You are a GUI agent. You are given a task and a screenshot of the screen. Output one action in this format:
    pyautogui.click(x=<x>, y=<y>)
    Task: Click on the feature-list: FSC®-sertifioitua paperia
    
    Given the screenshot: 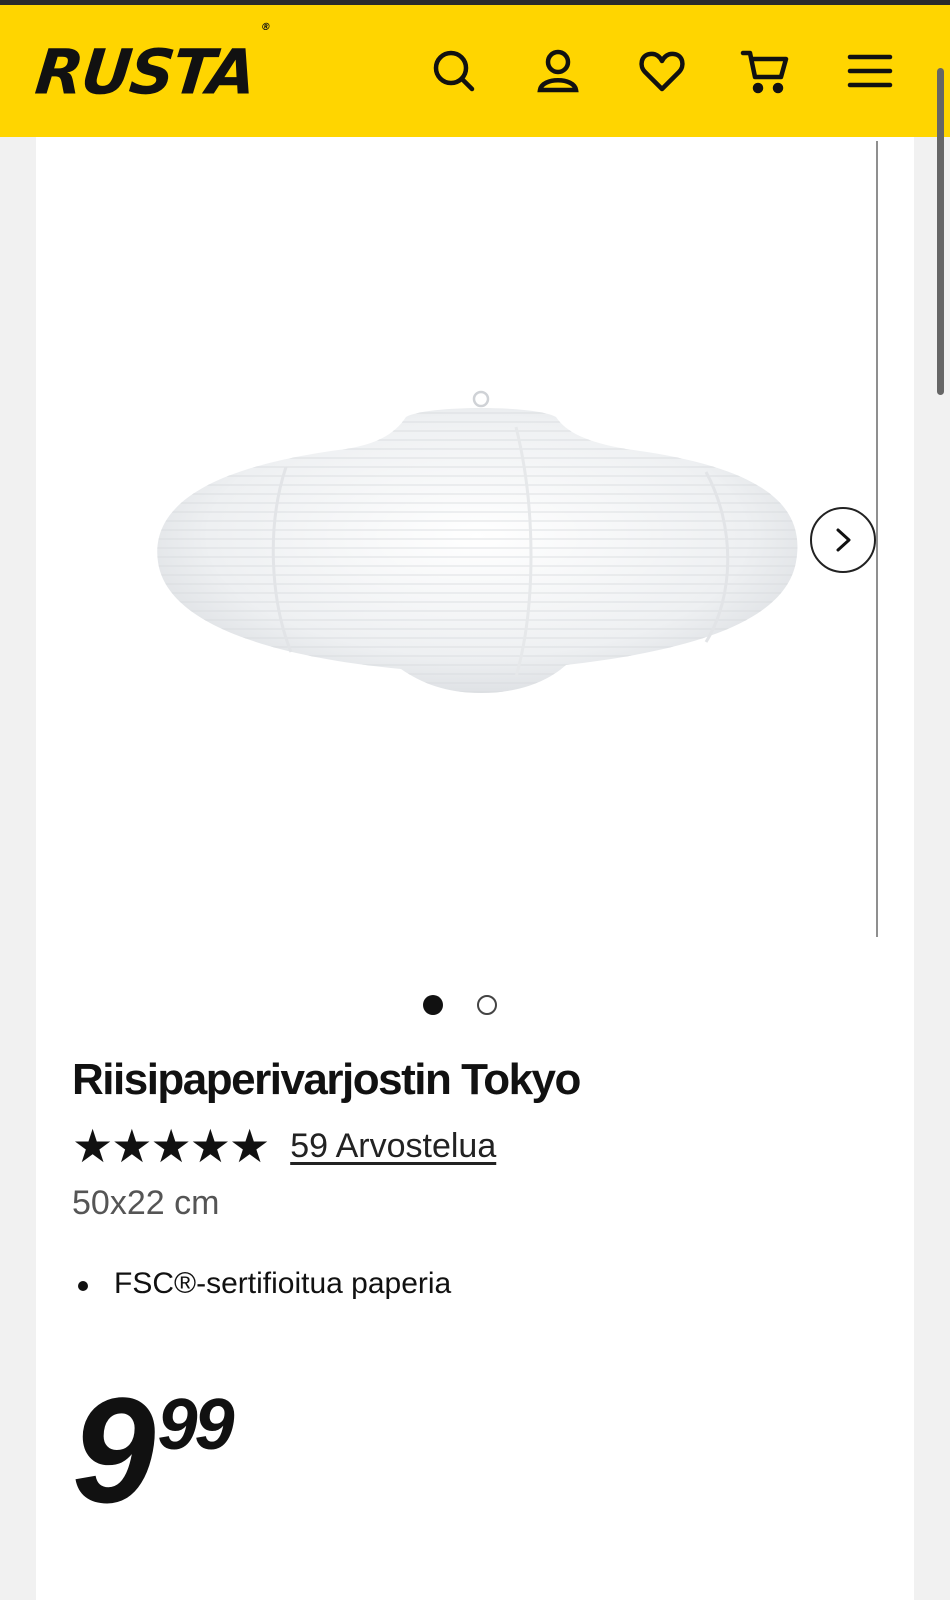 What is the action you would take?
    pyautogui.click(x=261, y=1284)
    